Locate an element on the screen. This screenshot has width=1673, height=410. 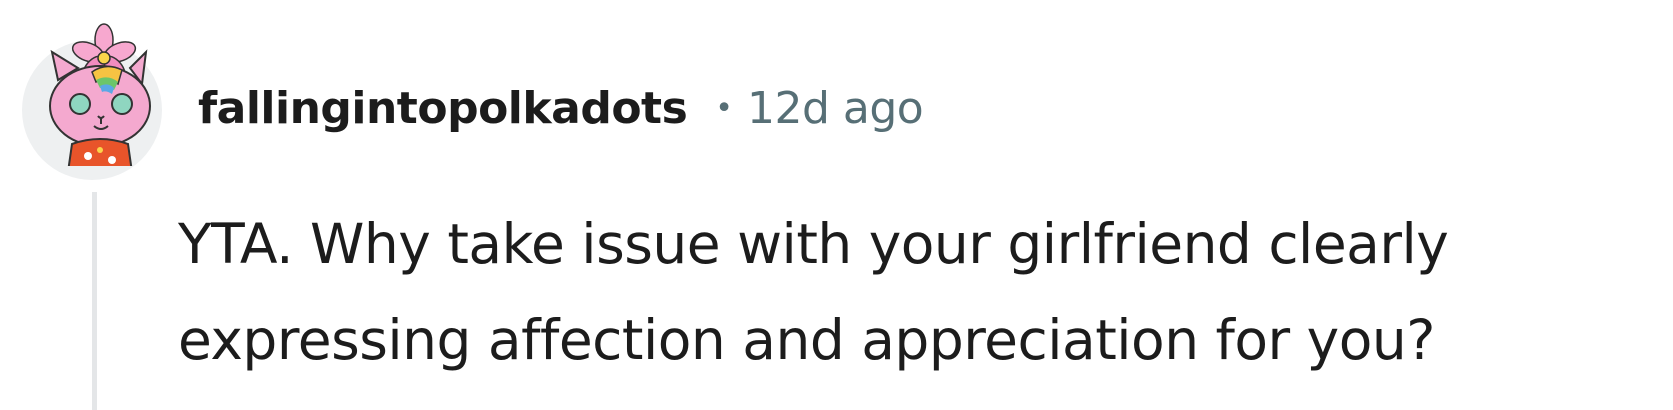
comment-meta: fallingintopolkadots • 12d ago is located at coordinates (561, 108).